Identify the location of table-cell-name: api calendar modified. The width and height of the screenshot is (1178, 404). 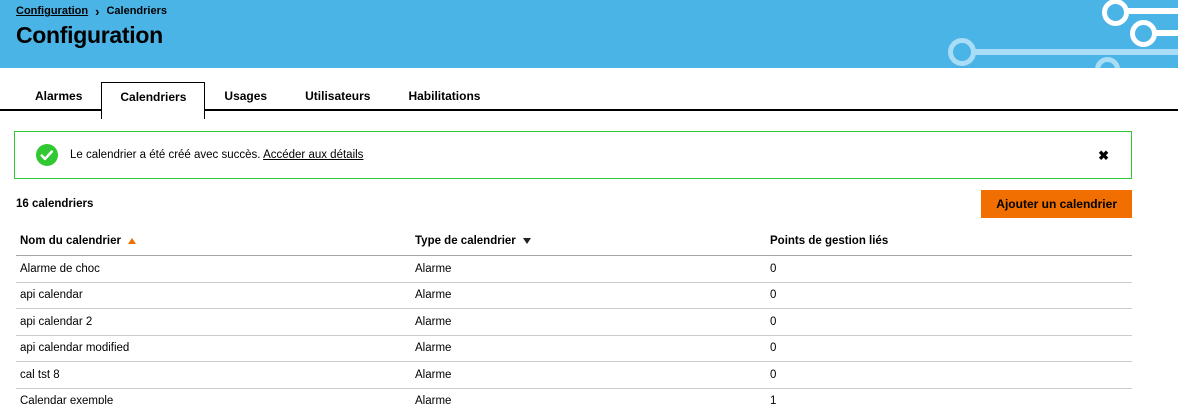
(75, 348).